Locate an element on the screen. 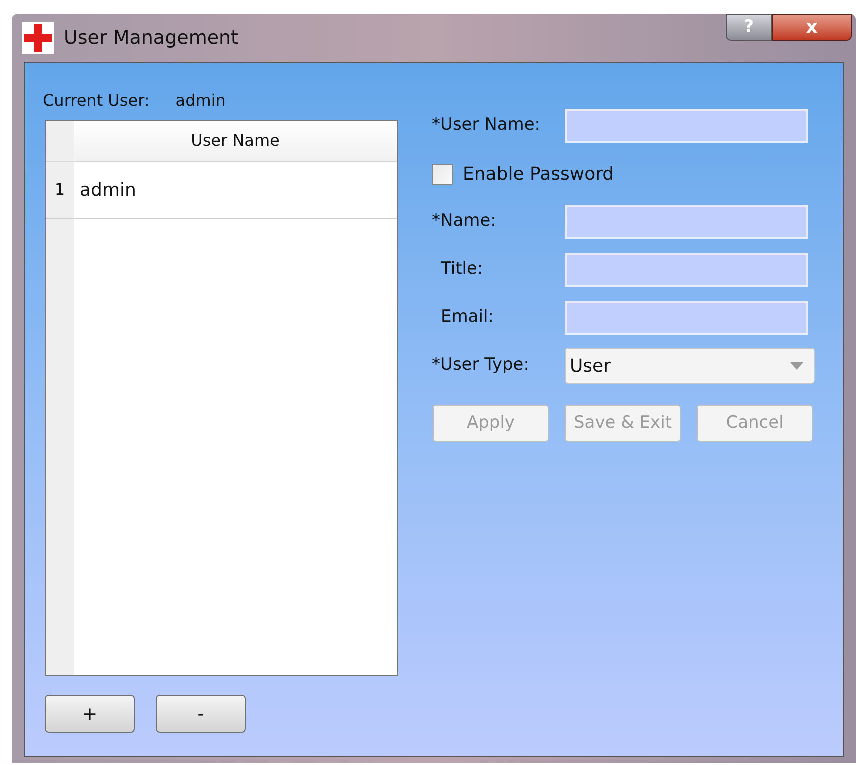 The width and height of the screenshot is (856, 765). close-button: x is located at coordinates (812, 27).